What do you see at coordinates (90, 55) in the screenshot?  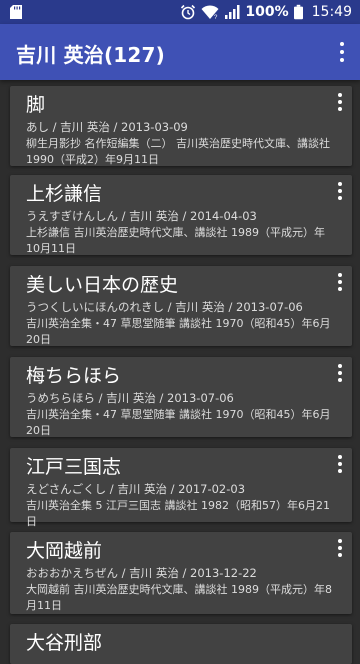 I see `page-title: 吉川 英治(127)` at bounding box center [90, 55].